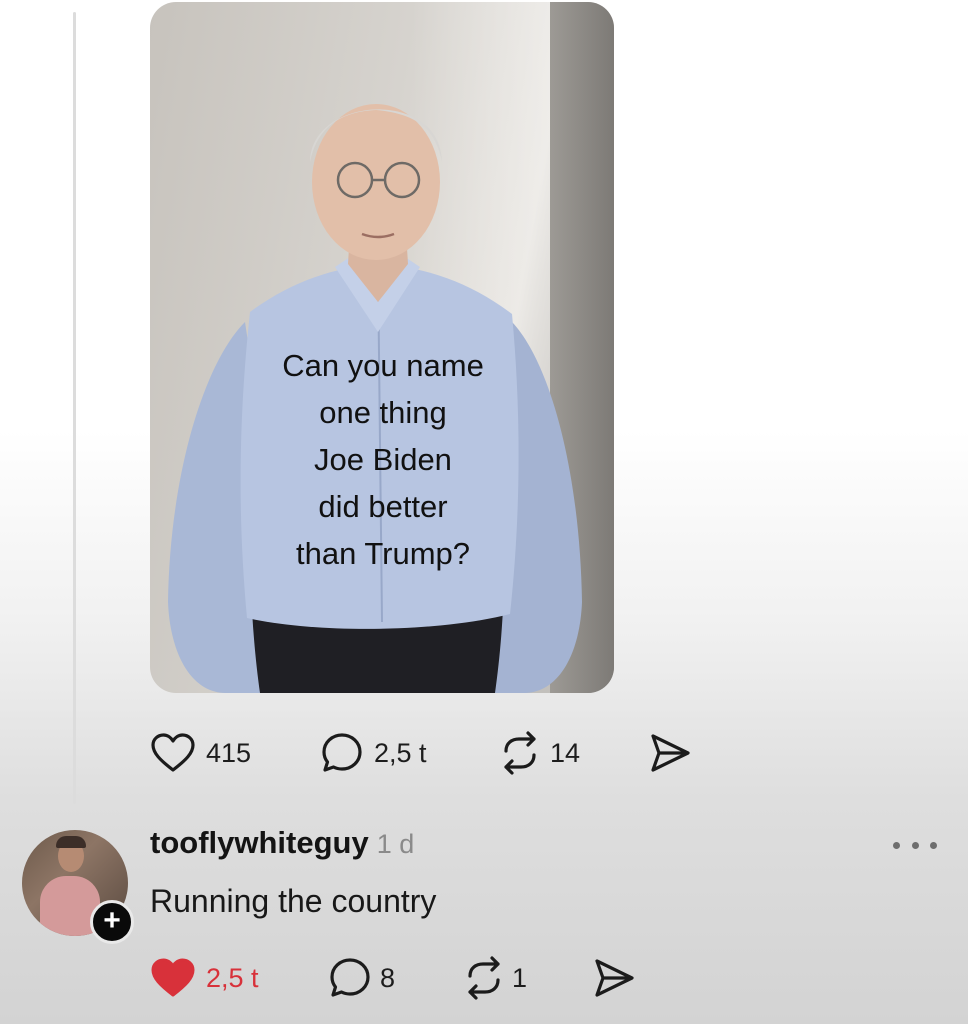 The height and width of the screenshot is (1024, 968). Describe the element at coordinates (232, 977) in the screenshot. I see `reply-like-count: 2,5 t` at that location.